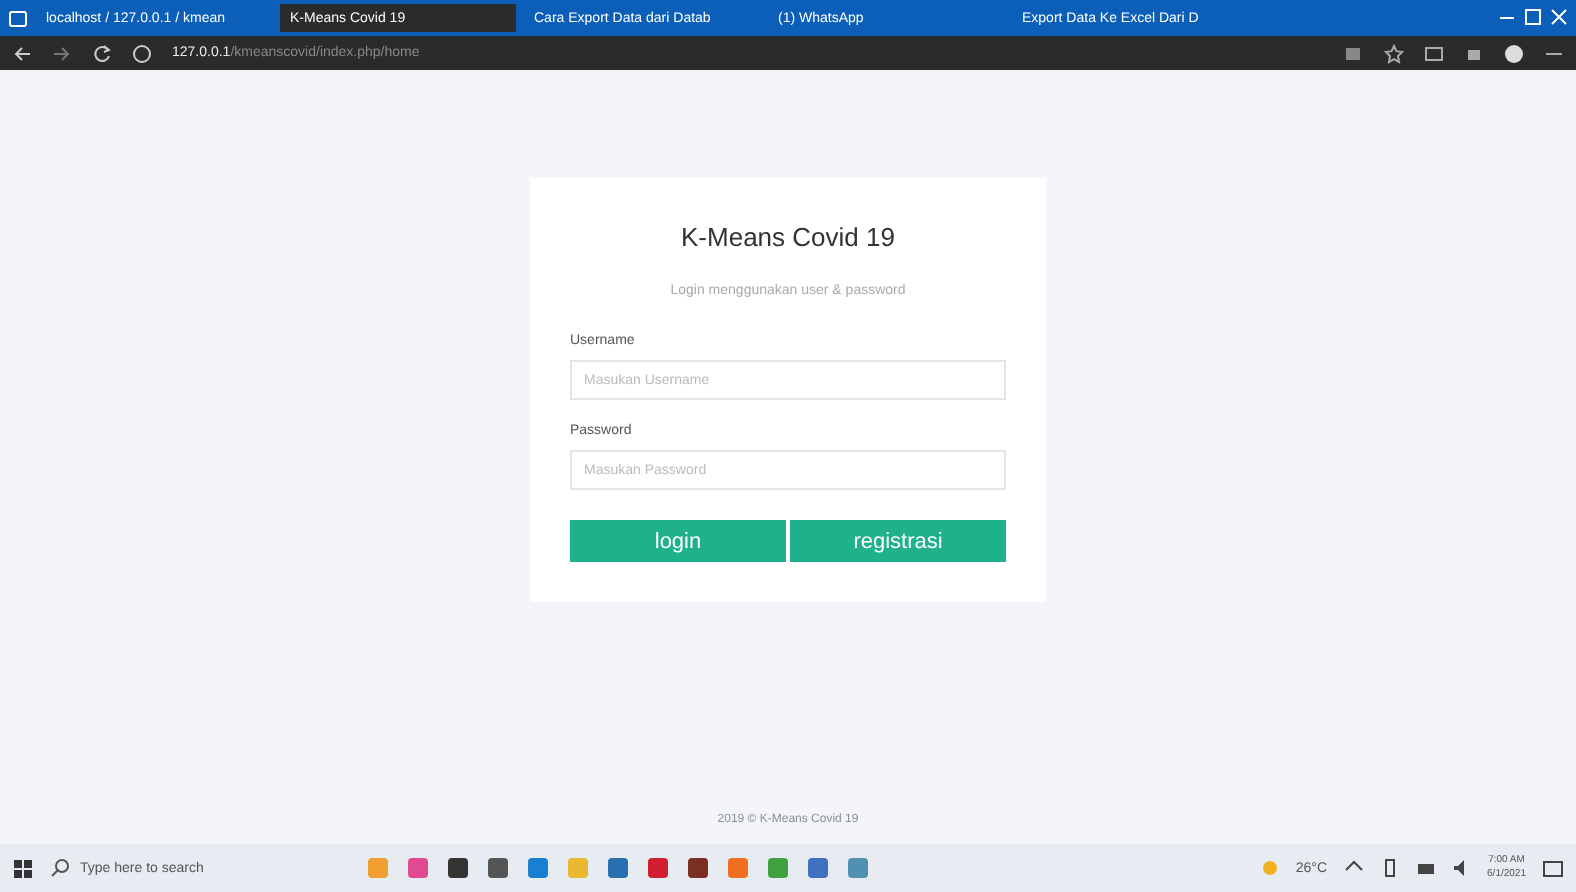 The image size is (1576, 892). I want to click on close-icon, so click(1559, 18).